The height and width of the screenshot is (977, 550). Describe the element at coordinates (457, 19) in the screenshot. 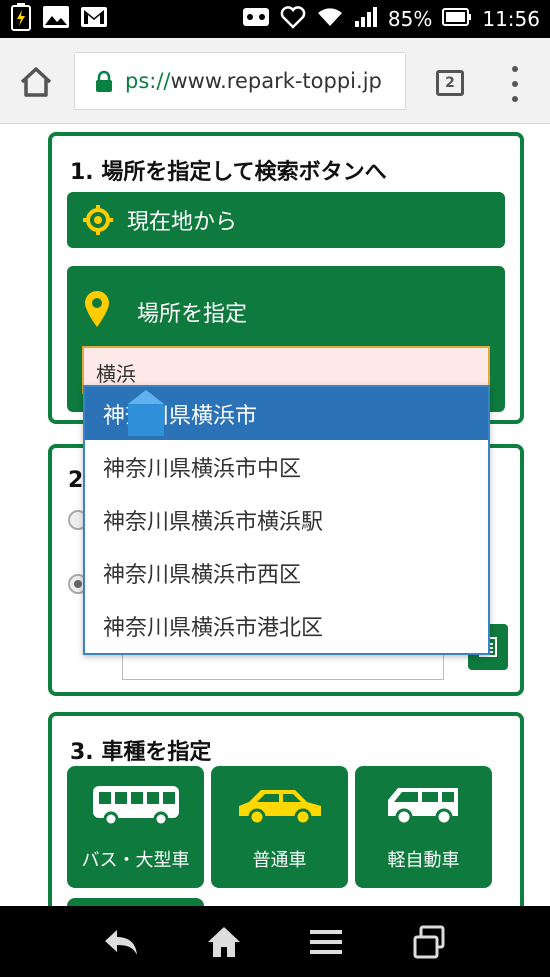

I see `battery-icon` at that location.